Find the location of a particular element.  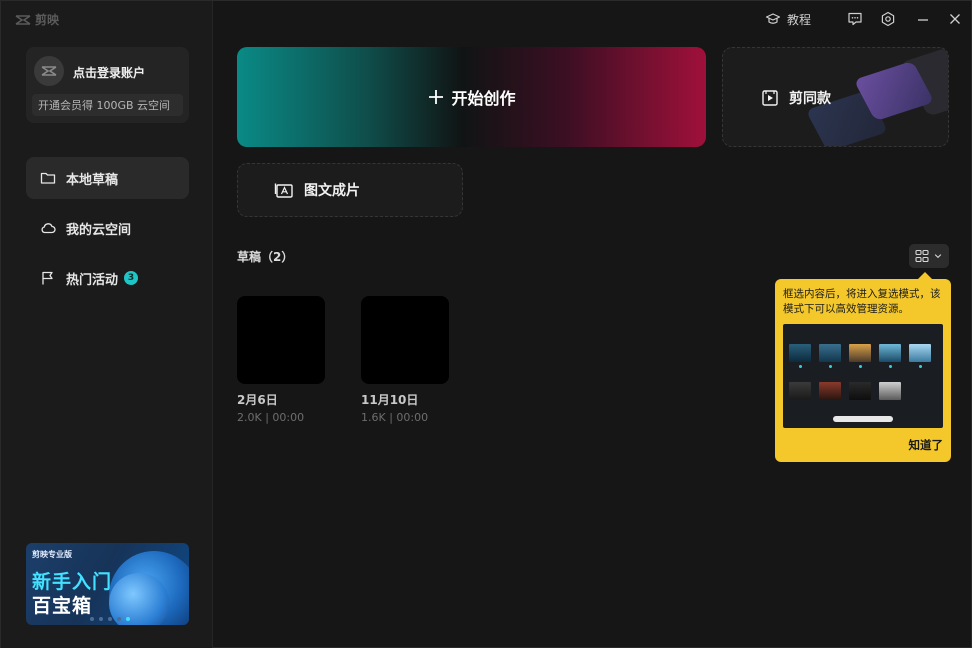

tooltip-confirm-button: 知道了 is located at coordinates (926, 445).